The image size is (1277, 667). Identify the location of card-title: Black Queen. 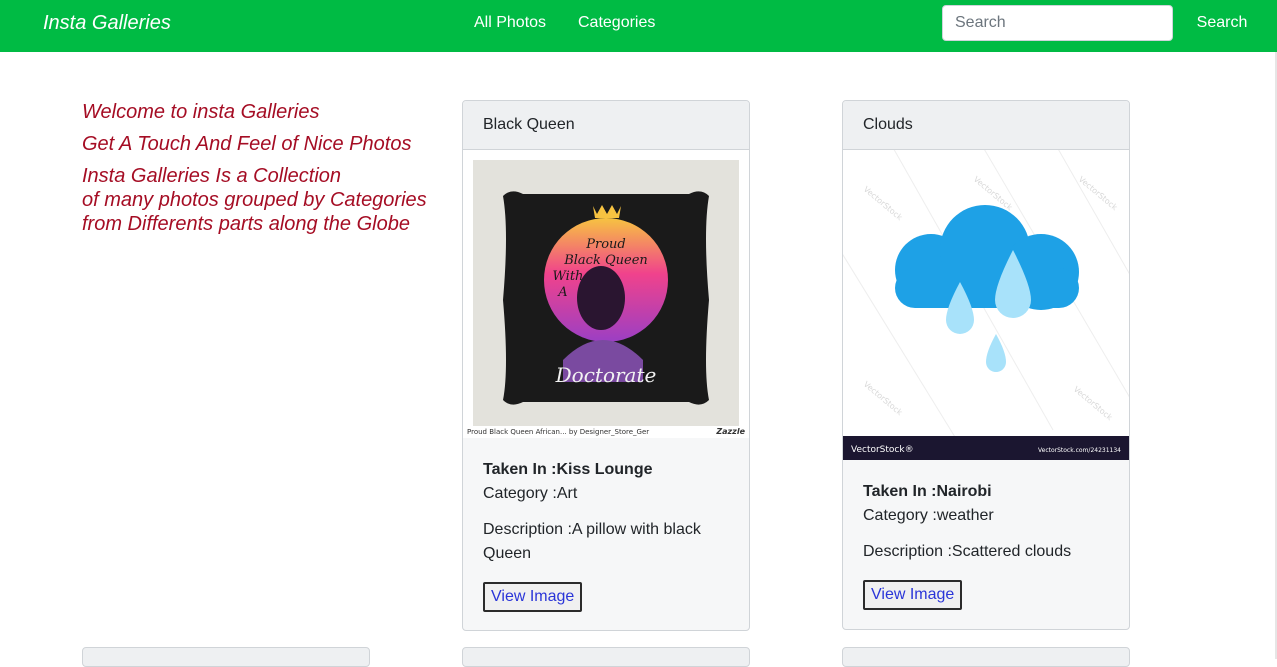
(606, 125).